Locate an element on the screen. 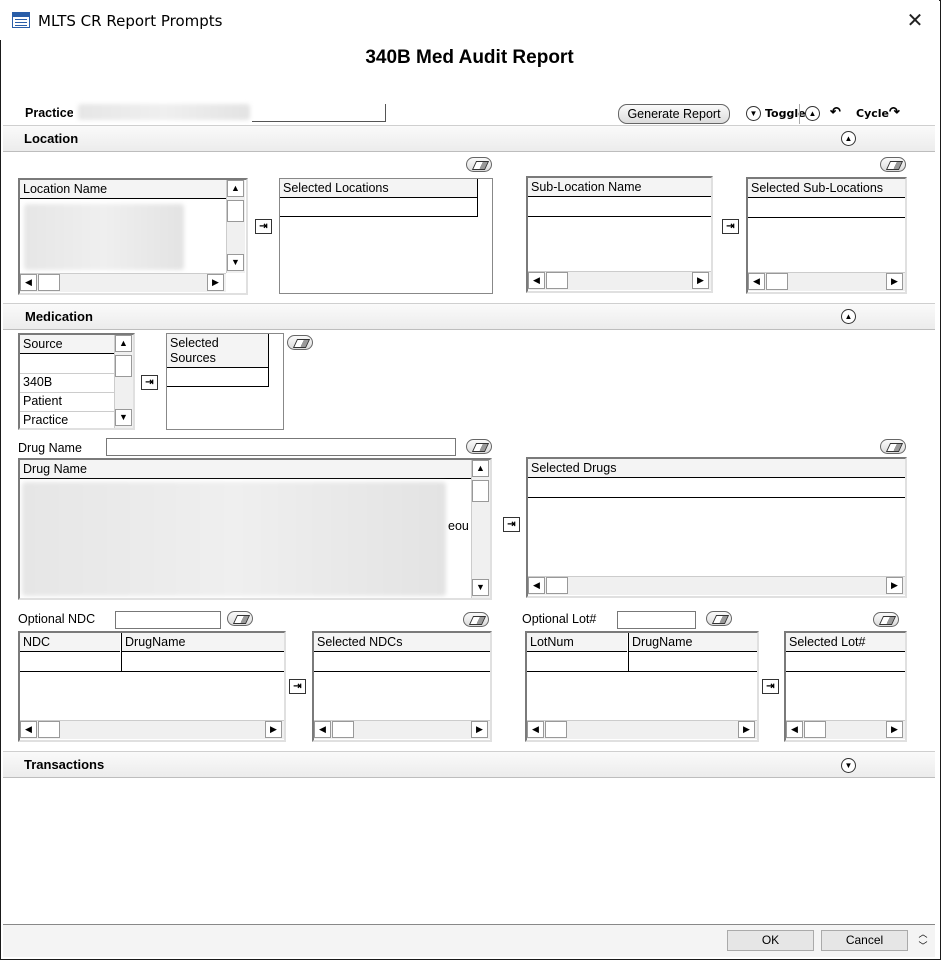 The image size is (941, 960). lot-list: LotNum DrugName ◀ ▶ is located at coordinates (642, 686).